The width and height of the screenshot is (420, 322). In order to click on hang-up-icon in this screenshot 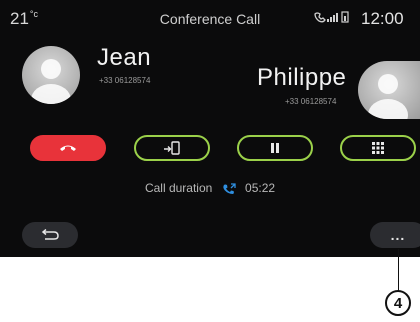, I will do `click(68, 148)`.